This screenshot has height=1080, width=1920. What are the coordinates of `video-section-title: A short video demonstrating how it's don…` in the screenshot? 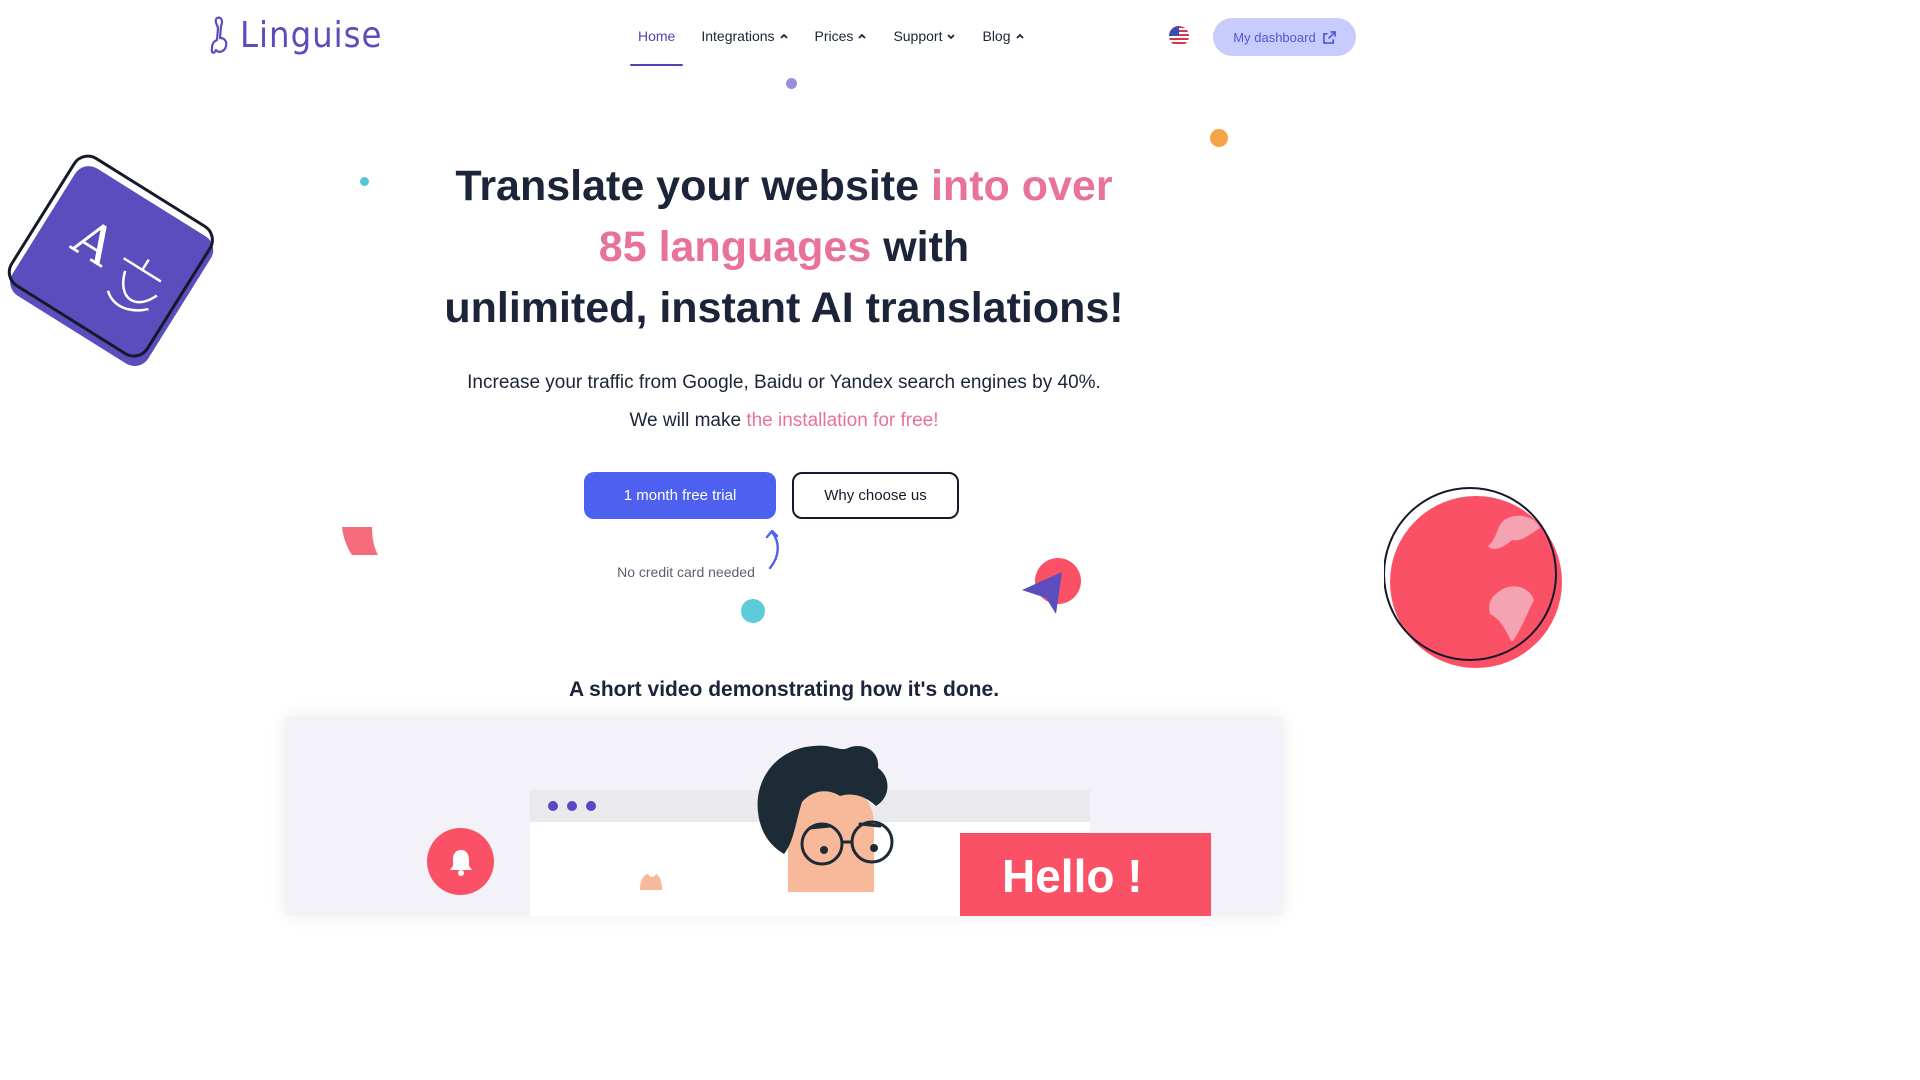 It's located at (784, 689).